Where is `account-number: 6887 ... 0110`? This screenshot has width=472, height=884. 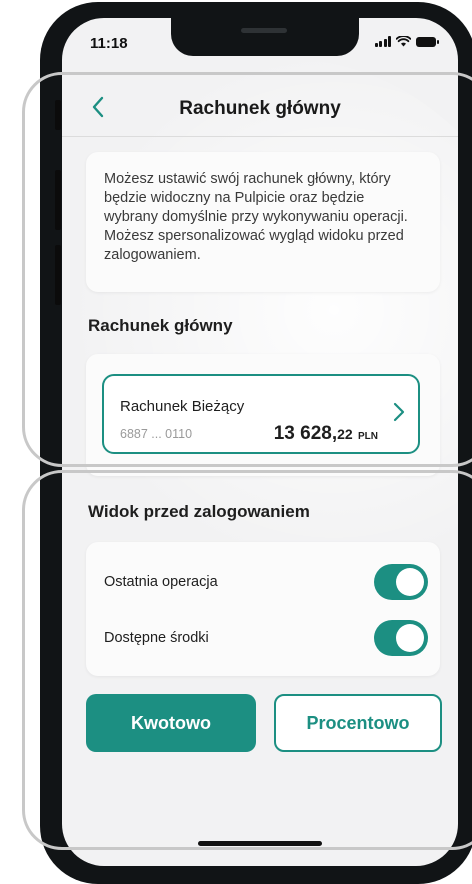 account-number: 6887 ... 0110 is located at coordinates (156, 434).